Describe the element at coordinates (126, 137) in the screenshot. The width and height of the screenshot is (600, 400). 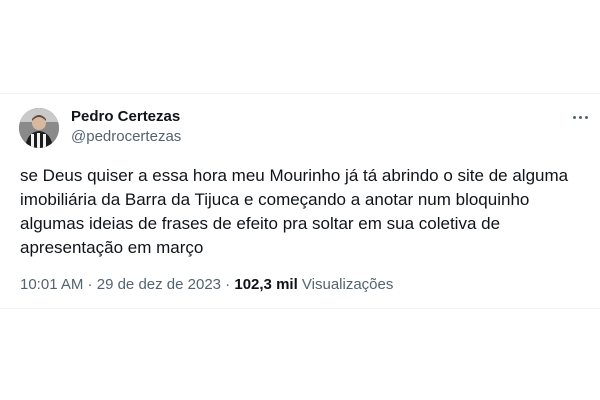
I see `author-handle: @pedrocertezas` at that location.